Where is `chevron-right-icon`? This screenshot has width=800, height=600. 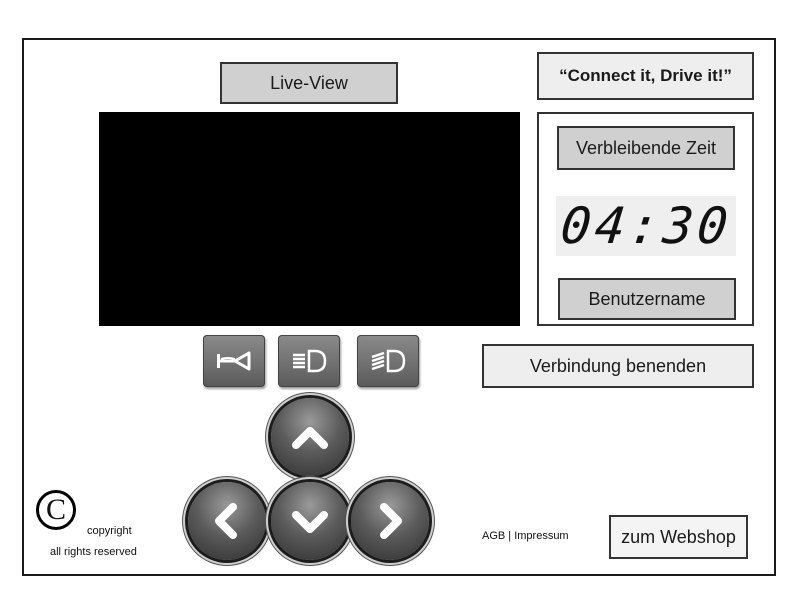
chevron-right-icon is located at coordinates (391, 521).